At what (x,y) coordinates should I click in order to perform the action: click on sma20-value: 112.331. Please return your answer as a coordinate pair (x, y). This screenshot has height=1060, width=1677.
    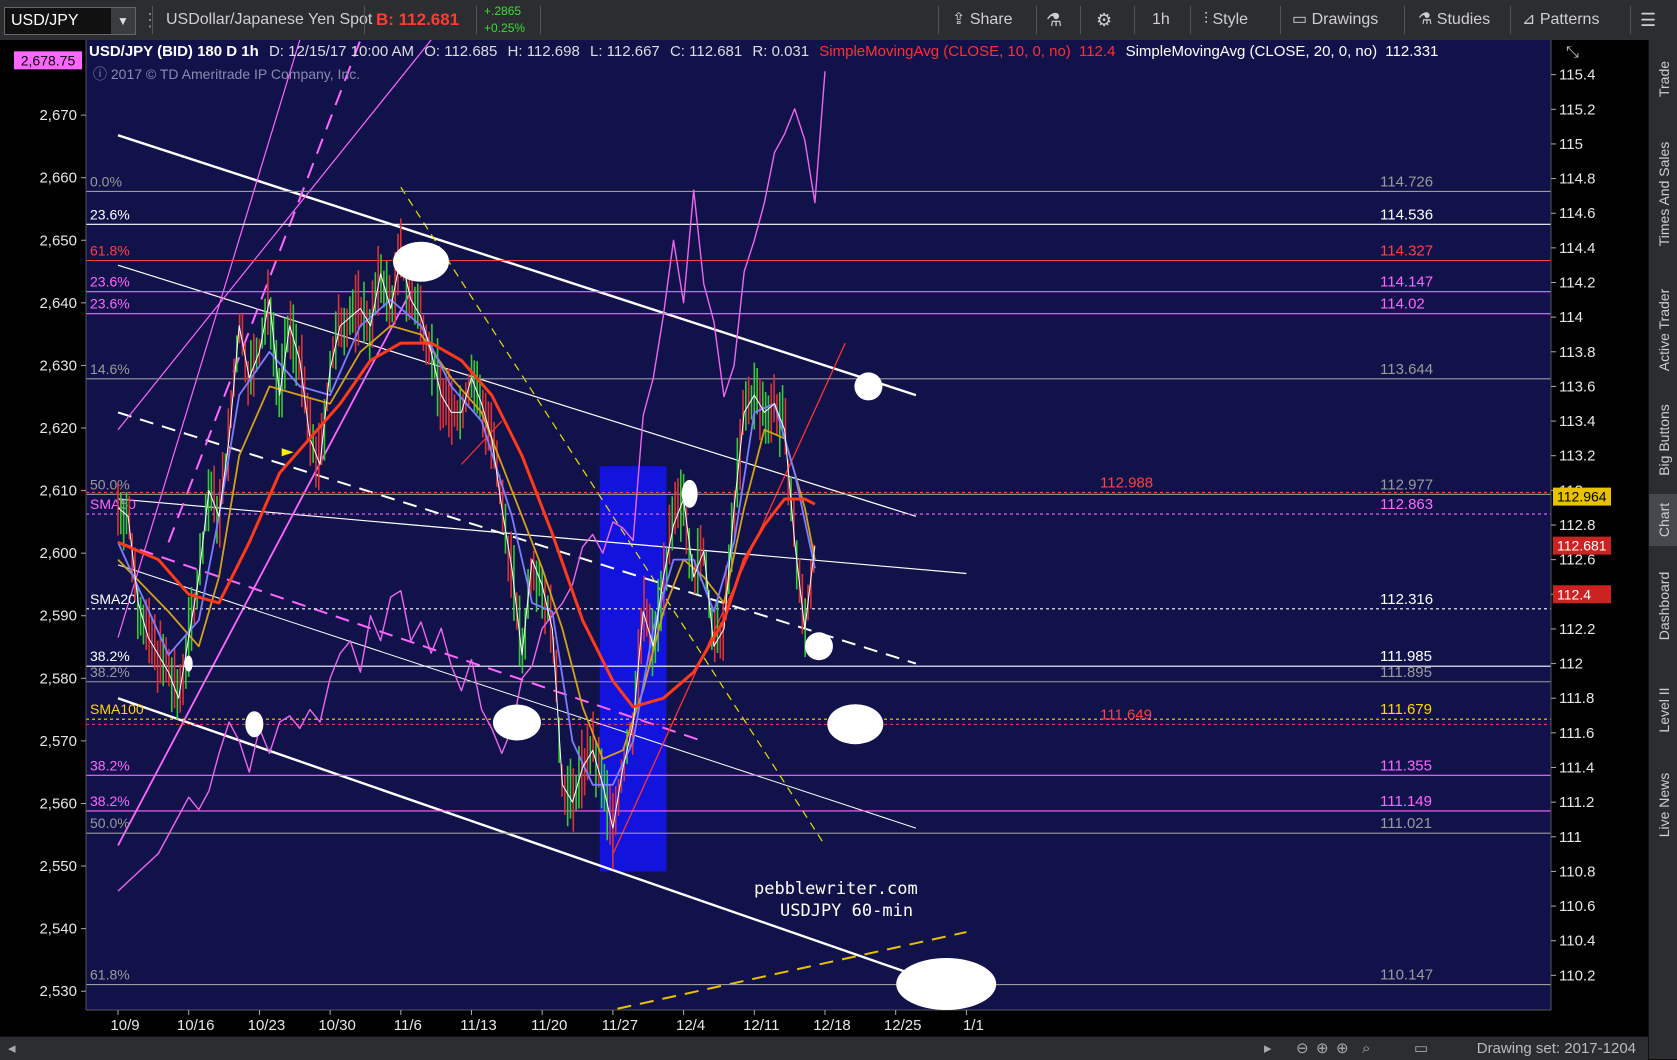
    Looking at the image, I should click on (1412, 51).